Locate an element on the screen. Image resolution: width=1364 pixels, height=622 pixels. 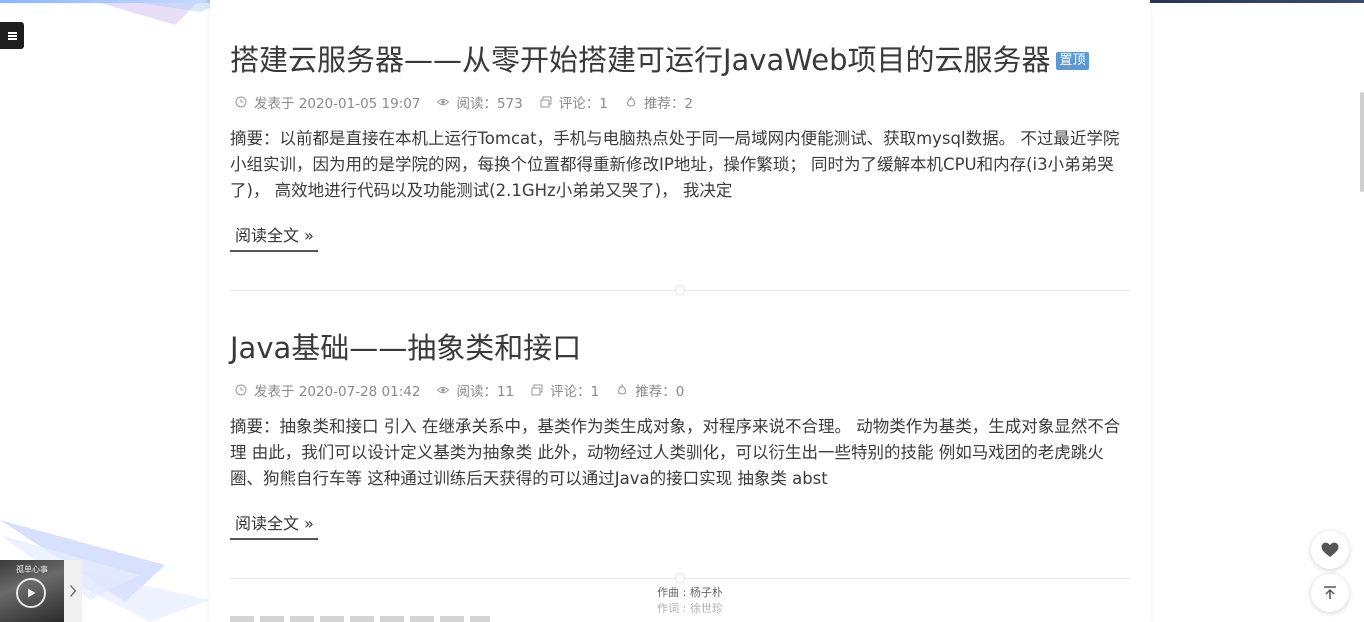
player-expand-button is located at coordinates (73, 591).